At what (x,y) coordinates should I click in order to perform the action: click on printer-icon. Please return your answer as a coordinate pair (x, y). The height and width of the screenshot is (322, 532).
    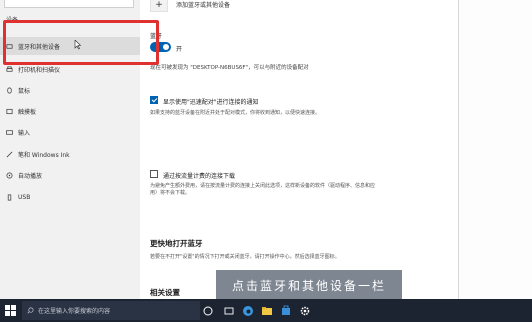
    Looking at the image, I should click on (9, 69).